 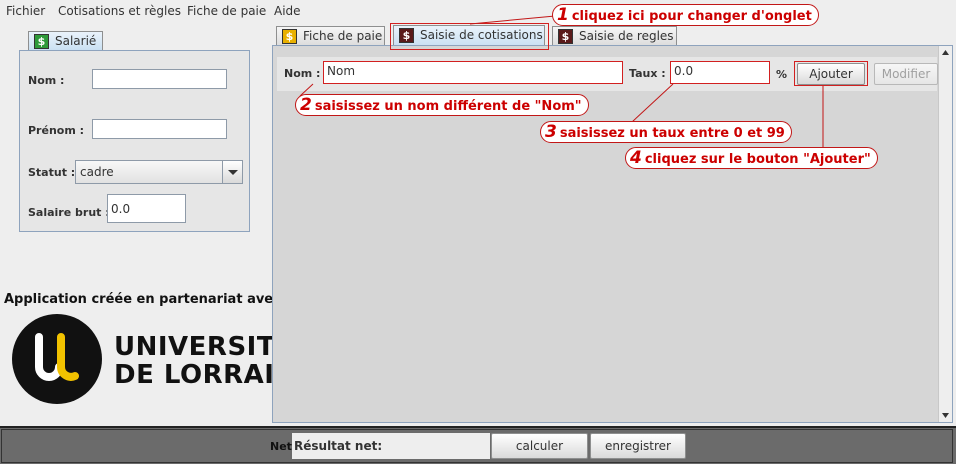 I want to click on callout-1-number: 1, so click(x=563, y=15).